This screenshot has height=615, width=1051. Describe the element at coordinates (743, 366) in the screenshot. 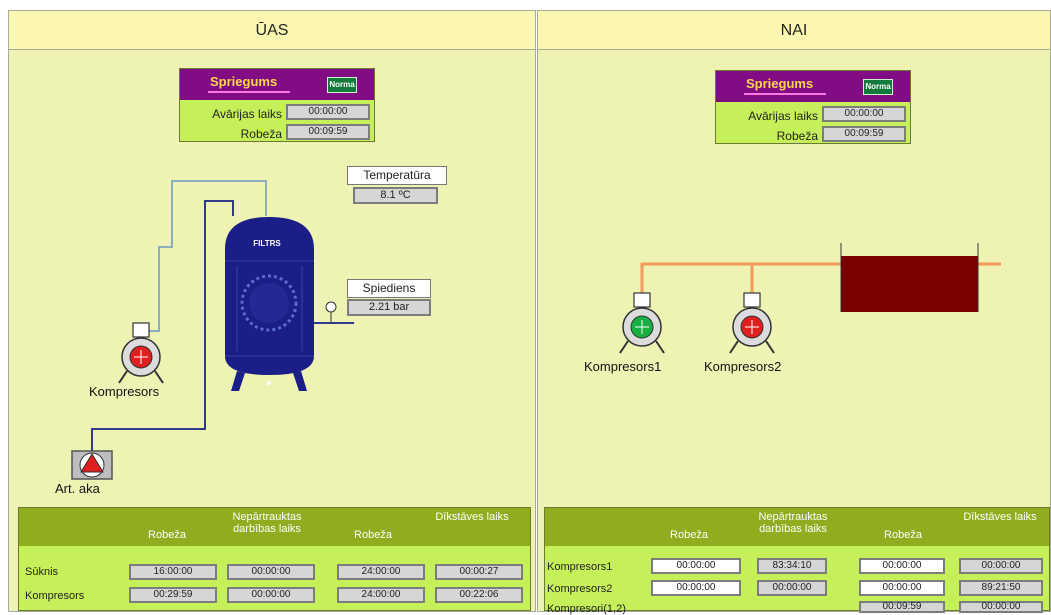

I see `compressor2-label: Kompresors2` at that location.